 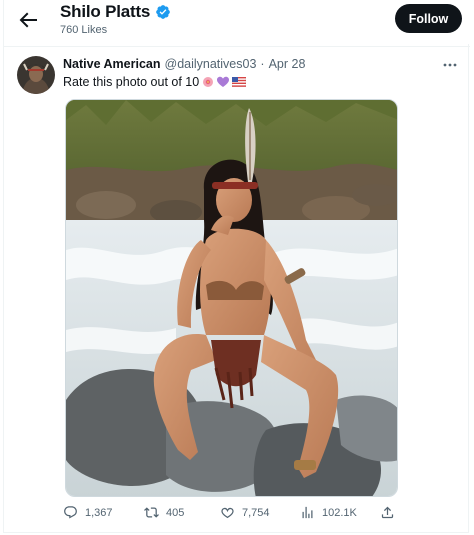 I want to click on views-count: 102.1K, so click(x=339, y=512).